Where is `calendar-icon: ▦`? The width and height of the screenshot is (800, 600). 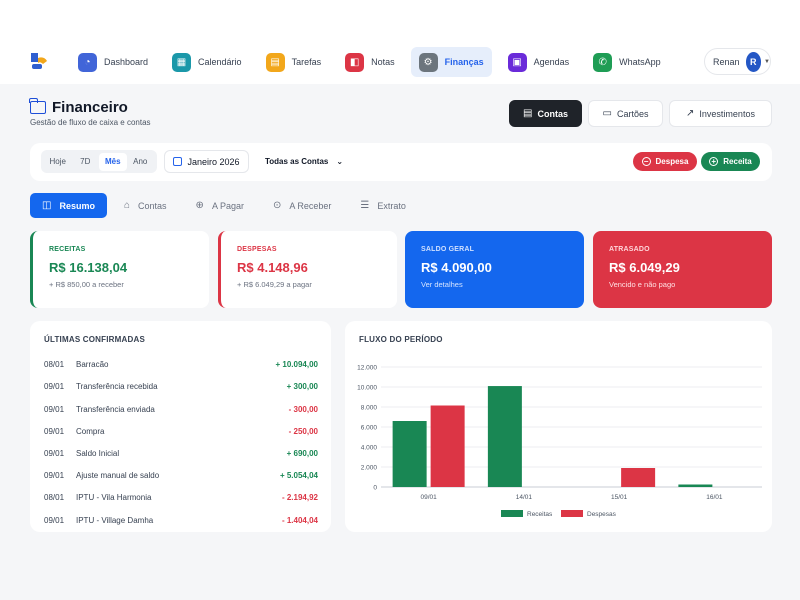
calendar-icon: ▦ is located at coordinates (182, 62).